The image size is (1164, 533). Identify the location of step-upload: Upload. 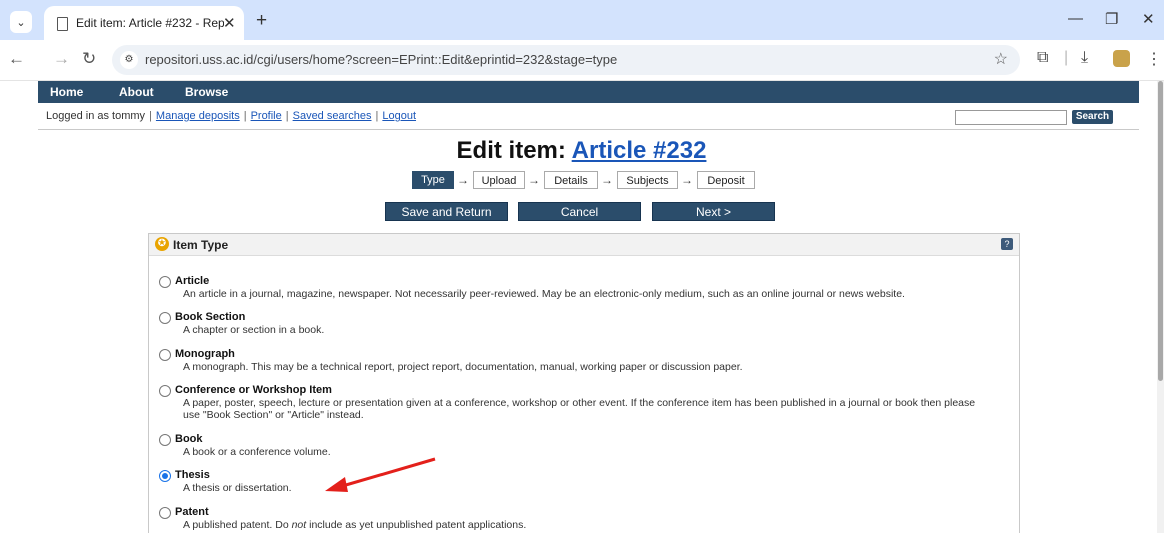
(499, 180).